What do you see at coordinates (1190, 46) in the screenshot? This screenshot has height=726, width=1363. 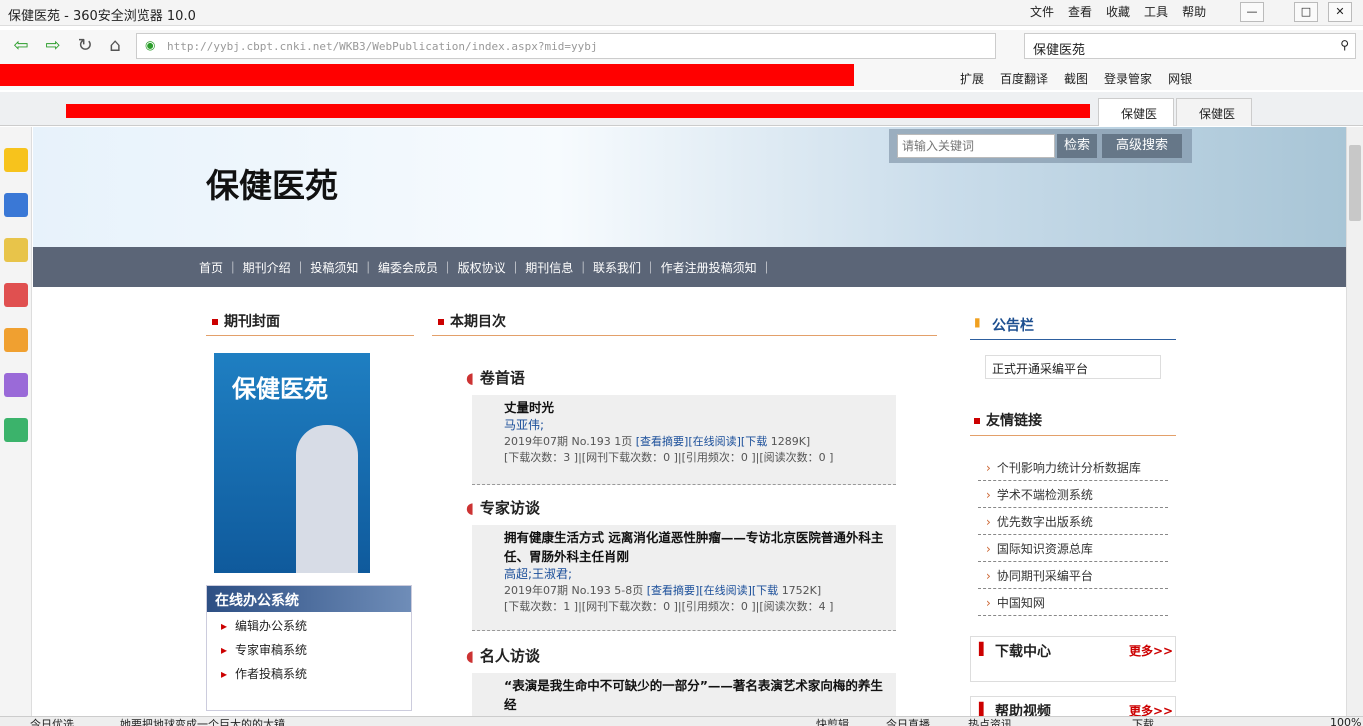 I see `browser-search-input: 保健医苑 ⚲` at bounding box center [1190, 46].